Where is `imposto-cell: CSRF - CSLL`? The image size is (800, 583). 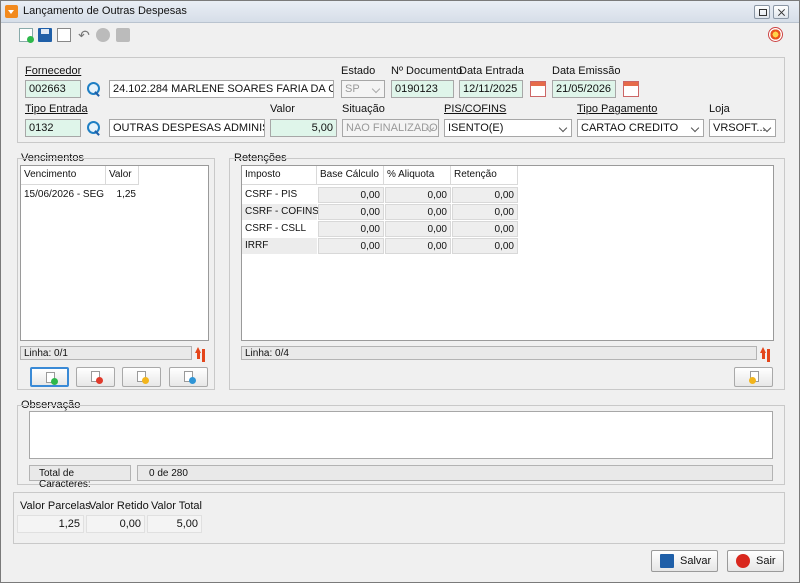
imposto-cell: CSRF - CSLL is located at coordinates (279, 229).